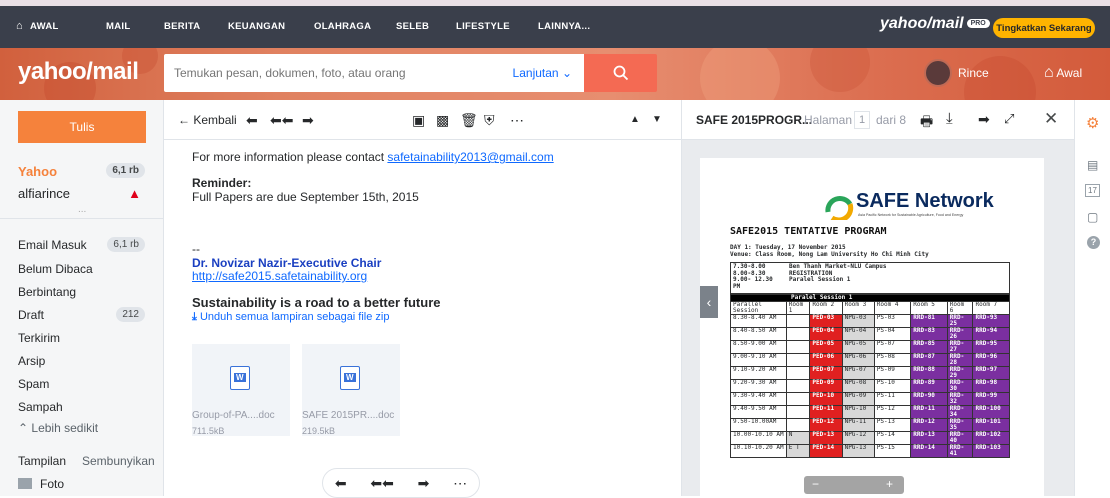 This screenshot has width=1110, height=498. Describe the element at coordinates (960, 438) in the screenshot. I see `cell: RRD-40` at that location.